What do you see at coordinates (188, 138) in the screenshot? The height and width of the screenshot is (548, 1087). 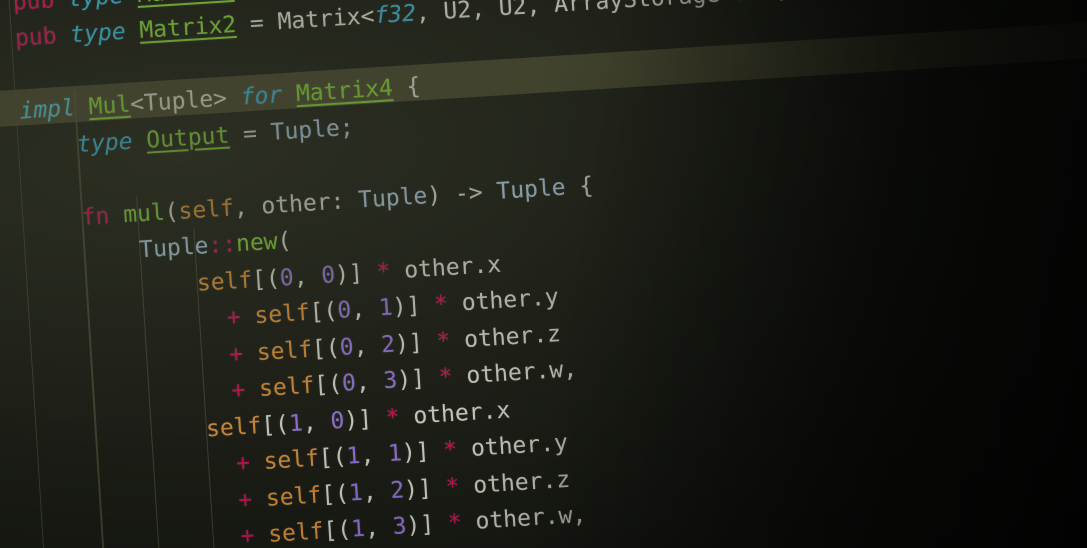 I see `code-token-type_underlined: Output` at bounding box center [188, 138].